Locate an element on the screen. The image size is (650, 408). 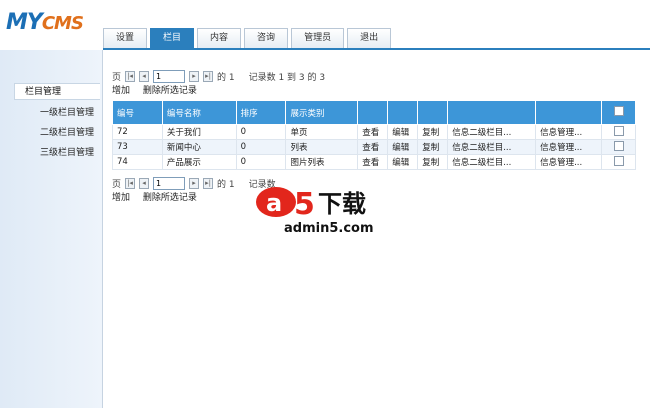
sidebar: 栏目管理 一级栏目管理 二级栏目管理 三级栏目管理 is located at coordinates (51, 229).